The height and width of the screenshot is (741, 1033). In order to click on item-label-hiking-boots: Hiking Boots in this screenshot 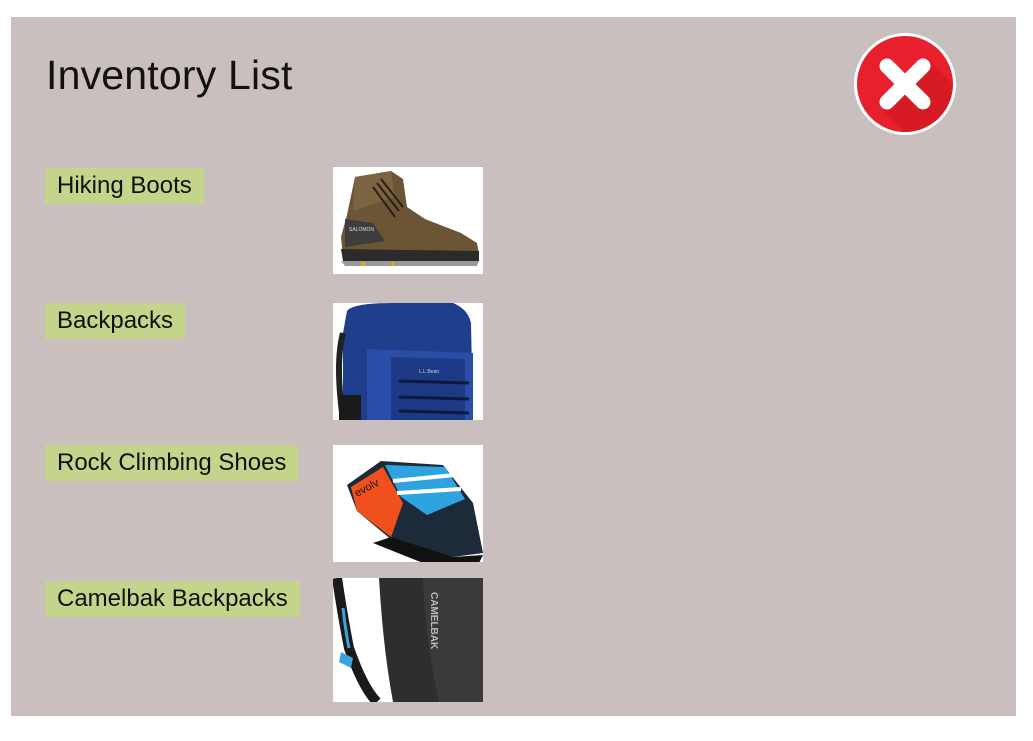, I will do `click(124, 186)`.